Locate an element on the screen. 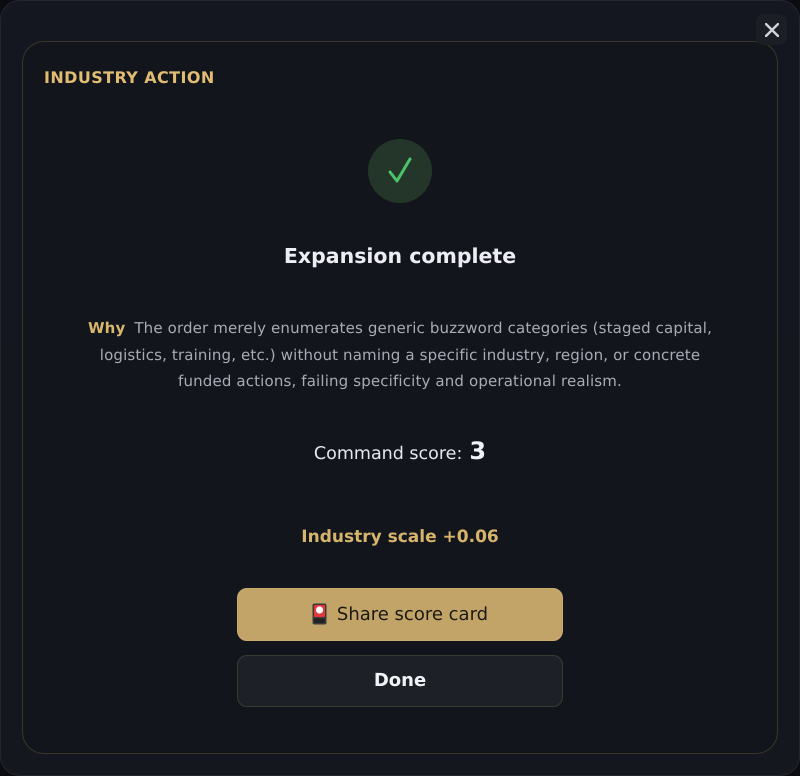  card-title: INDUSTRY ACTION is located at coordinates (129, 78).